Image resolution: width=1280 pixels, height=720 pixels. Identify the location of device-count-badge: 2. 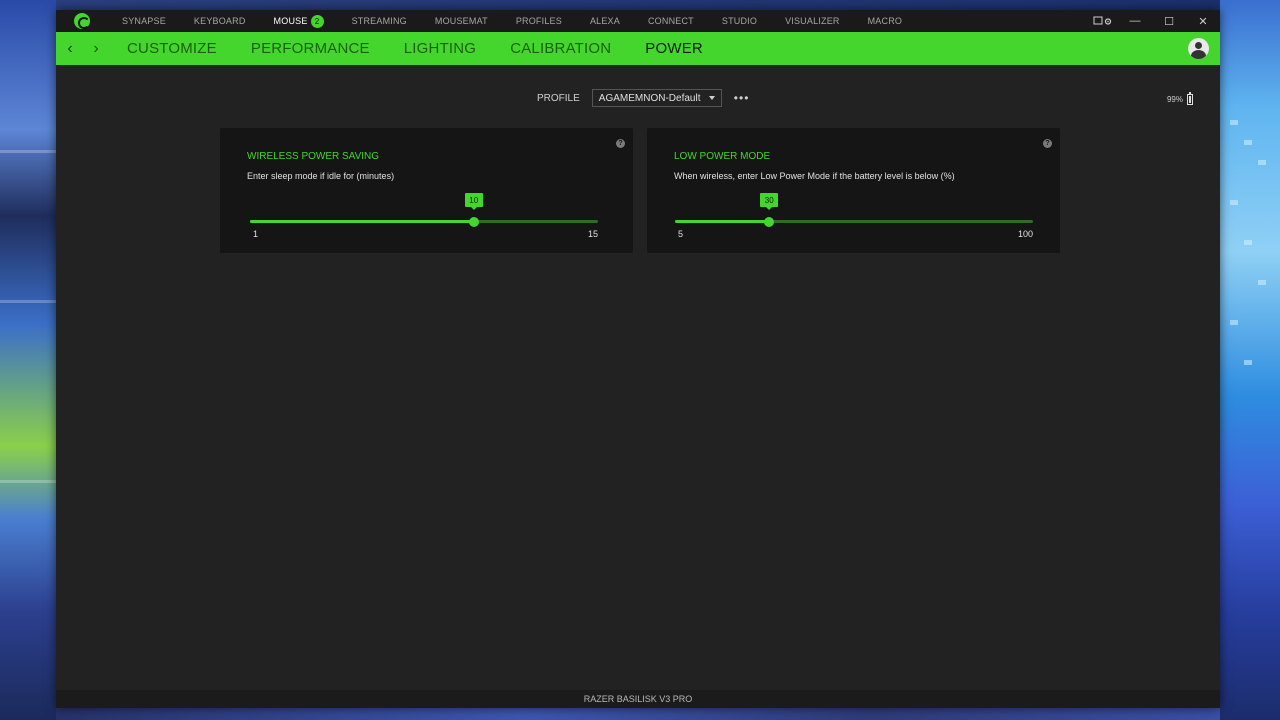
(317, 21).